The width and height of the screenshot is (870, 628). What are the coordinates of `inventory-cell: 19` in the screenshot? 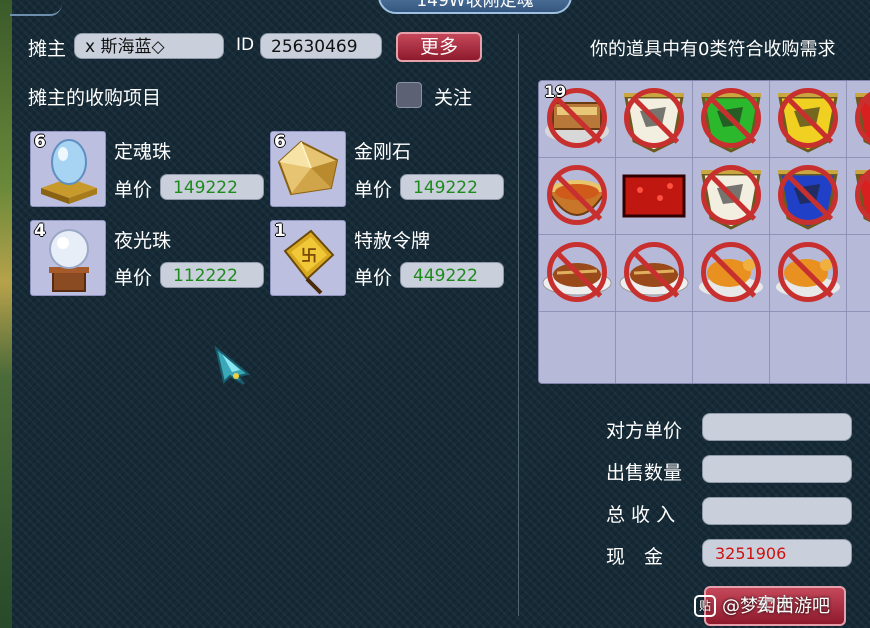 It's located at (577, 119).